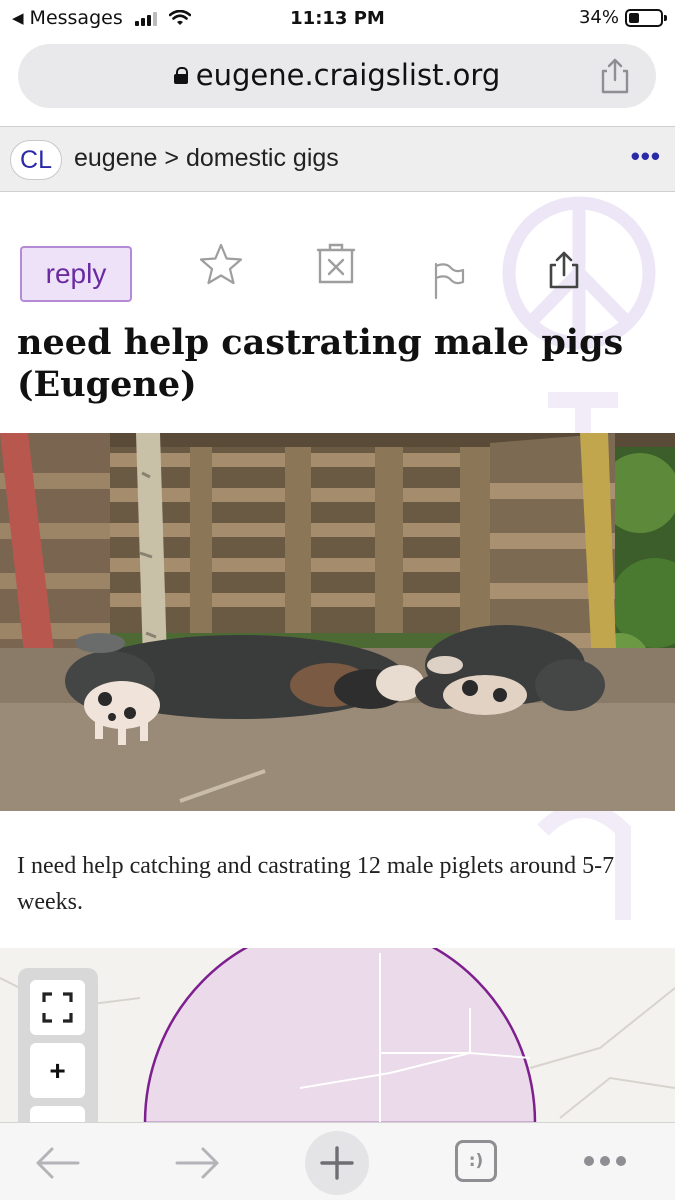 Image resolution: width=675 pixels, height=1200 pixels. What do you see at coordinates (198, 1163) in the screenshot?
I see `forward-arrow-icon` at bounding box center [198, 1163].